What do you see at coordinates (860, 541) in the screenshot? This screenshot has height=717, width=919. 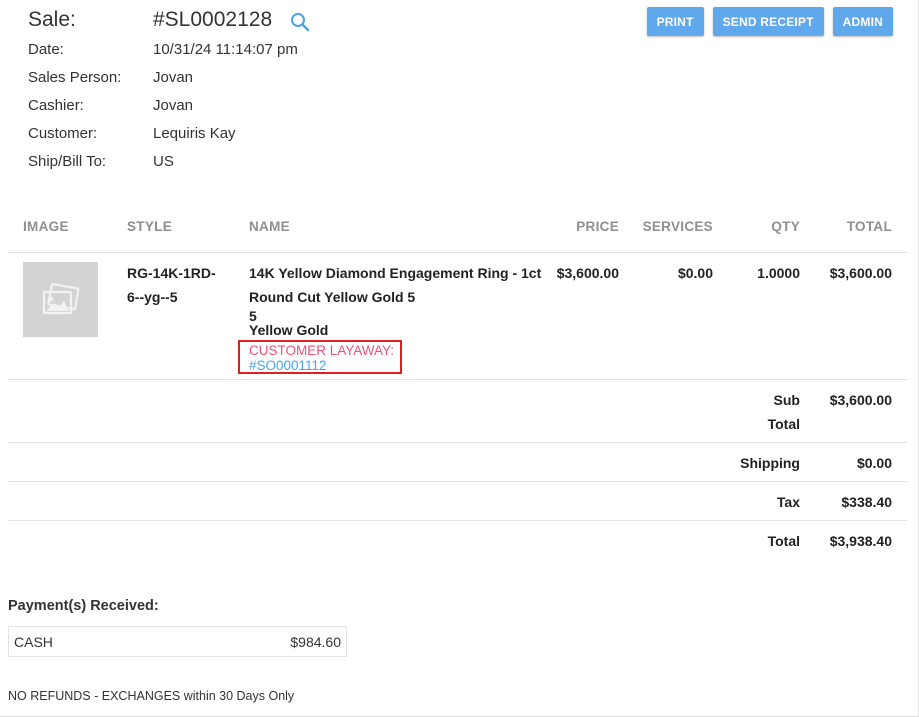 I see `total-value: $3,938.40` at bounding box center [860, 541].